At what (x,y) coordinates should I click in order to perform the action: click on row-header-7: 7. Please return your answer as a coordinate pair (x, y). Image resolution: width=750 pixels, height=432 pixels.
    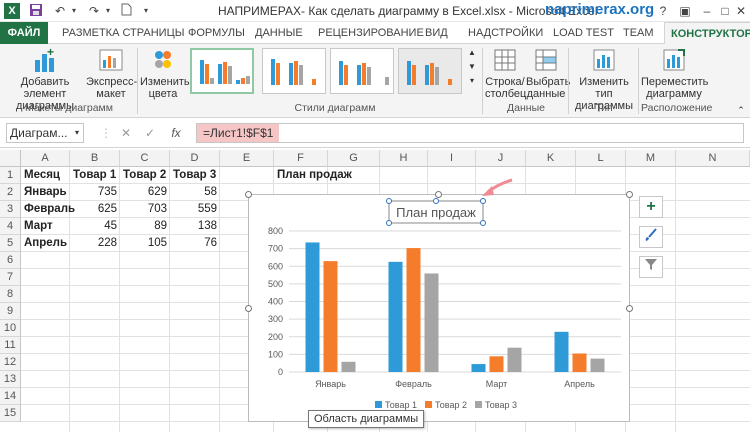
    Looking at the image, I should click on (10, 277).